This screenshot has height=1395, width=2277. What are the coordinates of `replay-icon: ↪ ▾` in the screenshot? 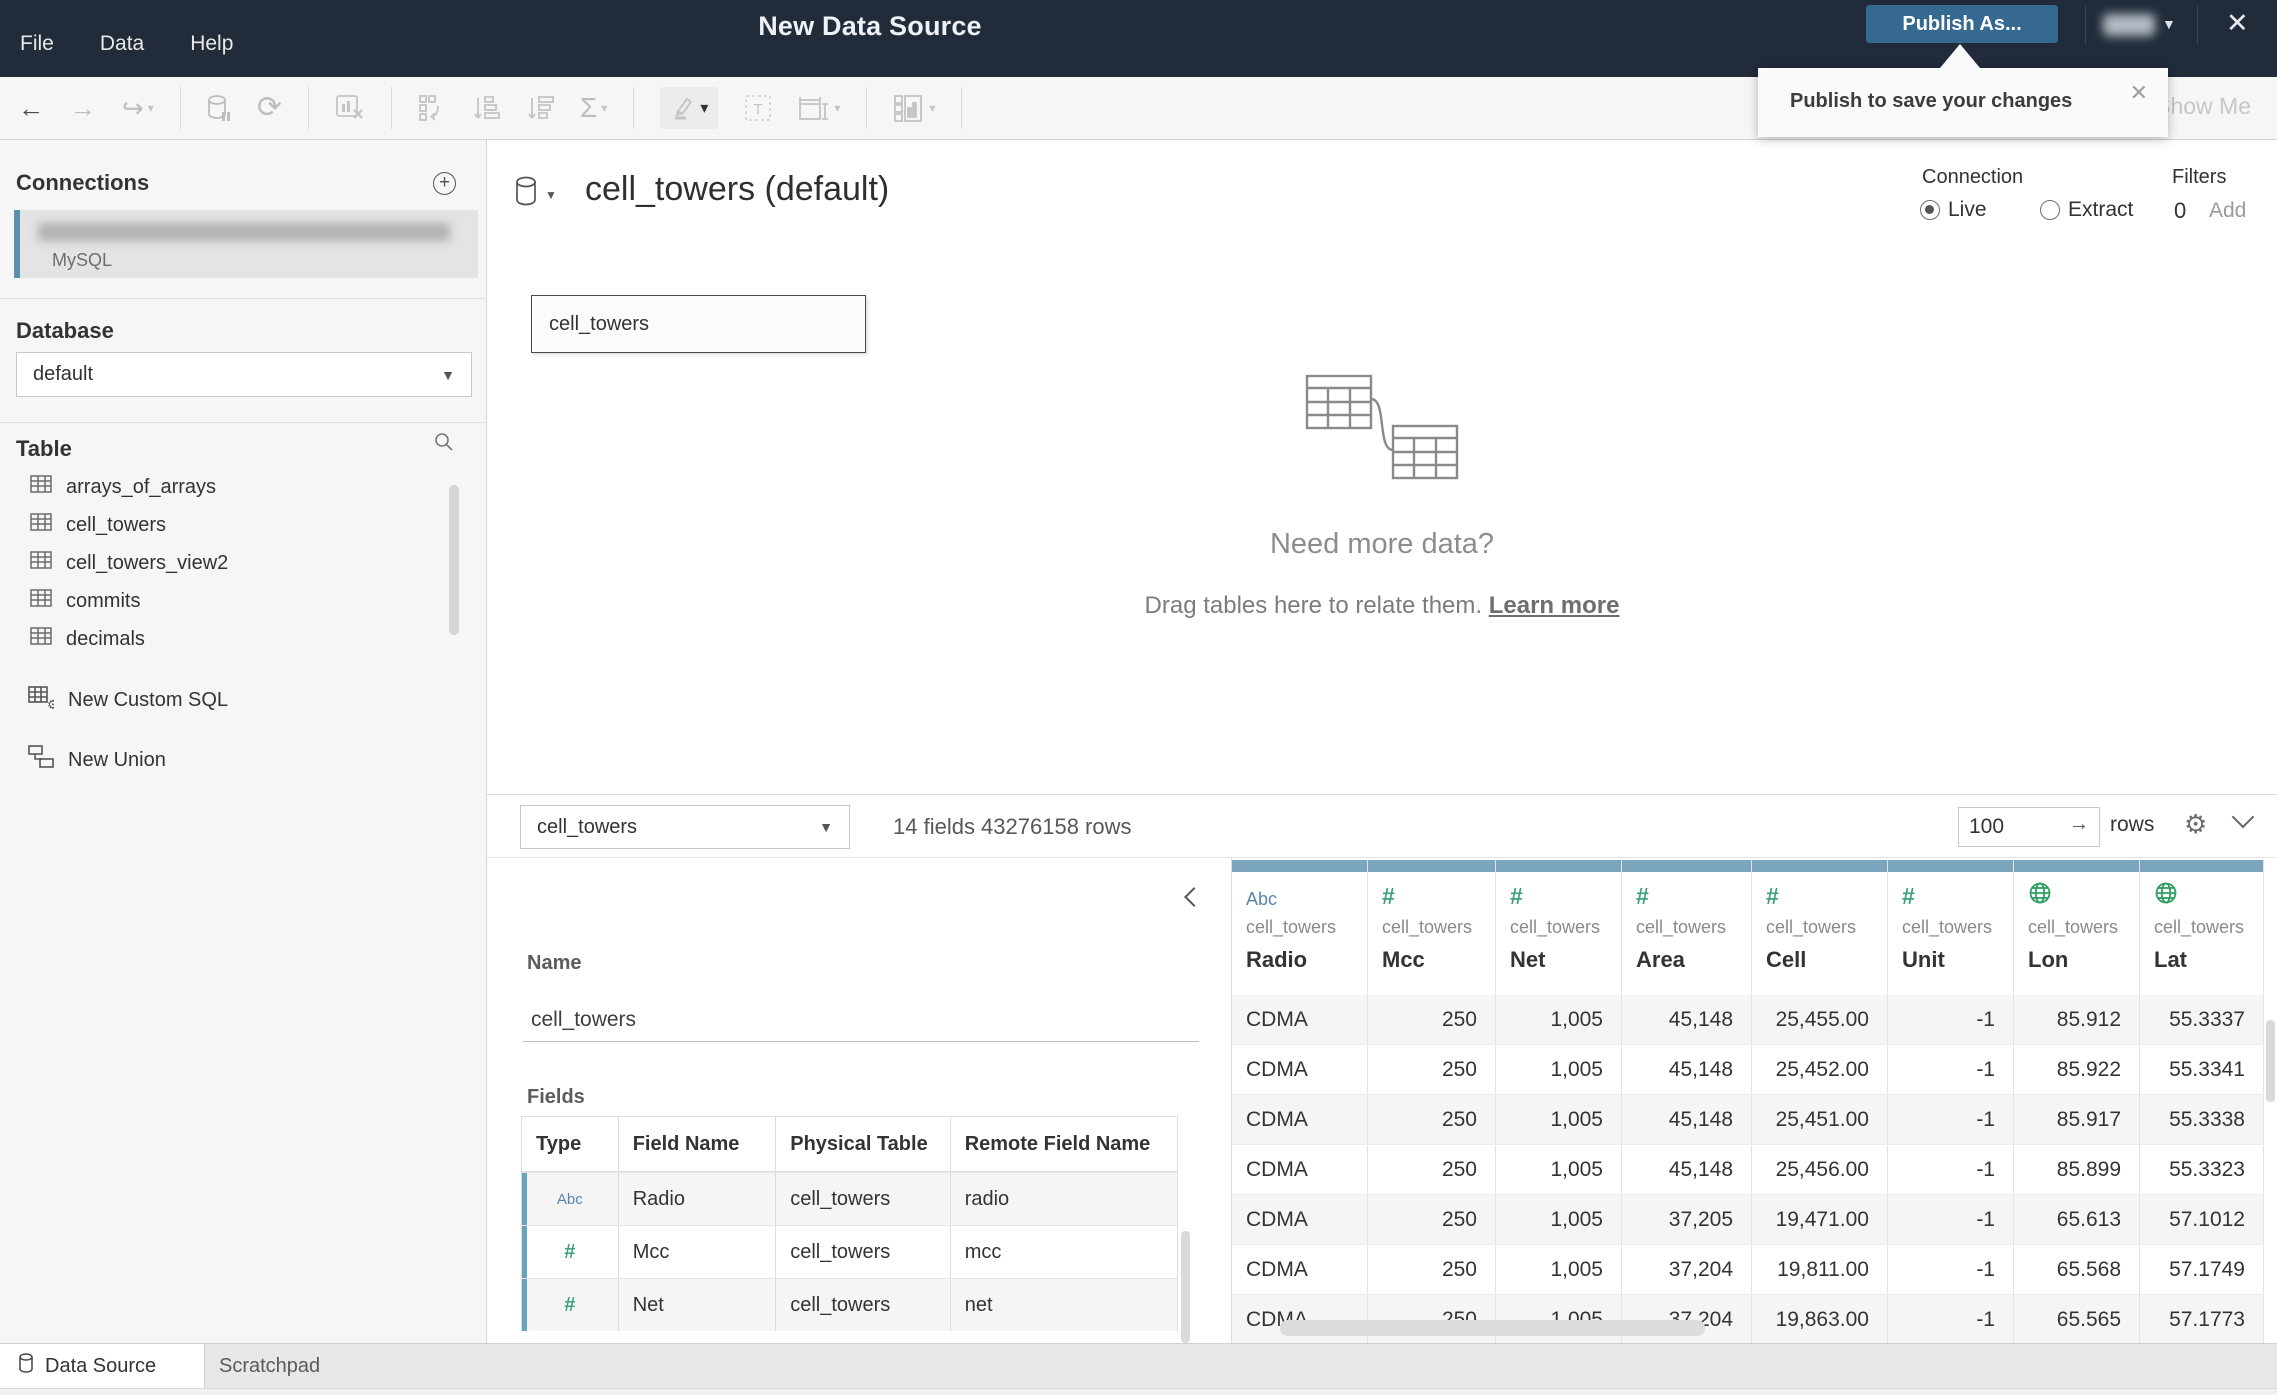 It's located at (138, 108).